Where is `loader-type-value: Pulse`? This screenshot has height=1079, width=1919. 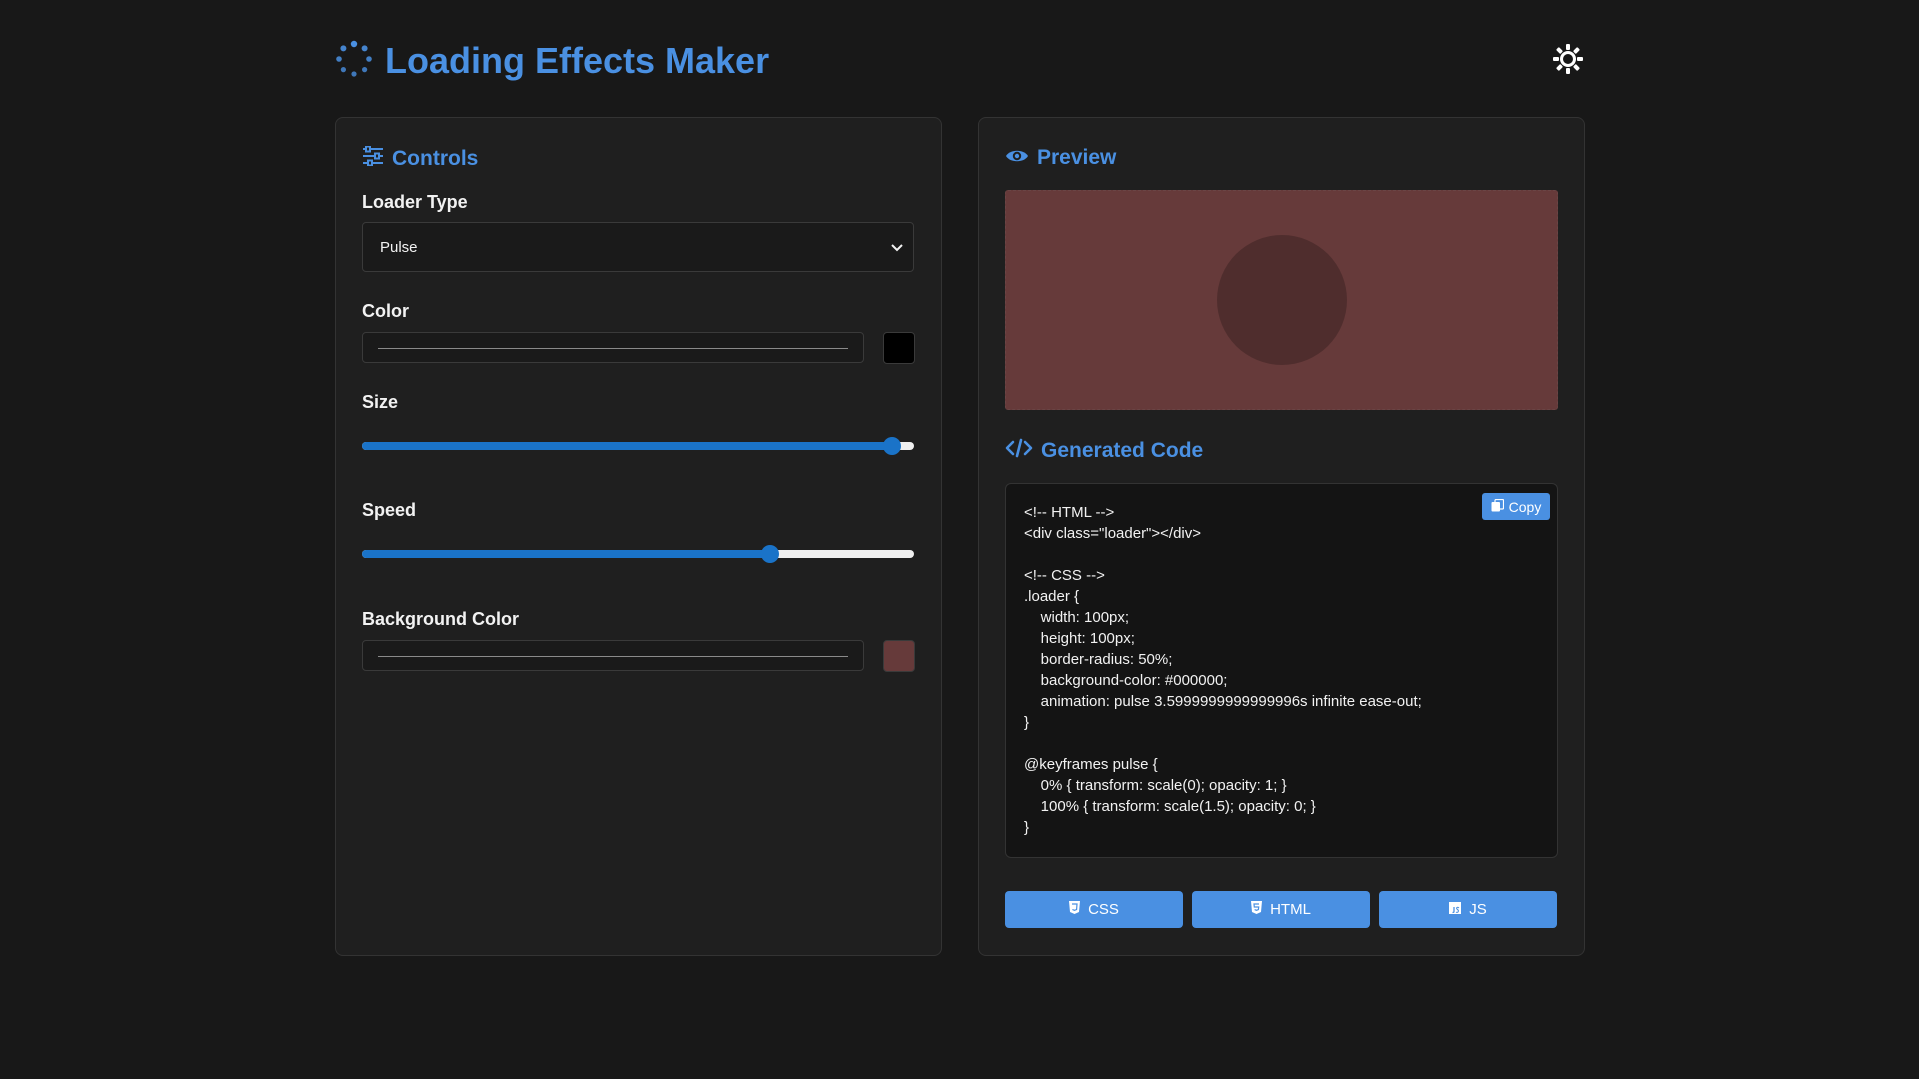
loader-type-value: Pulse is located at coordinates (399, 247).